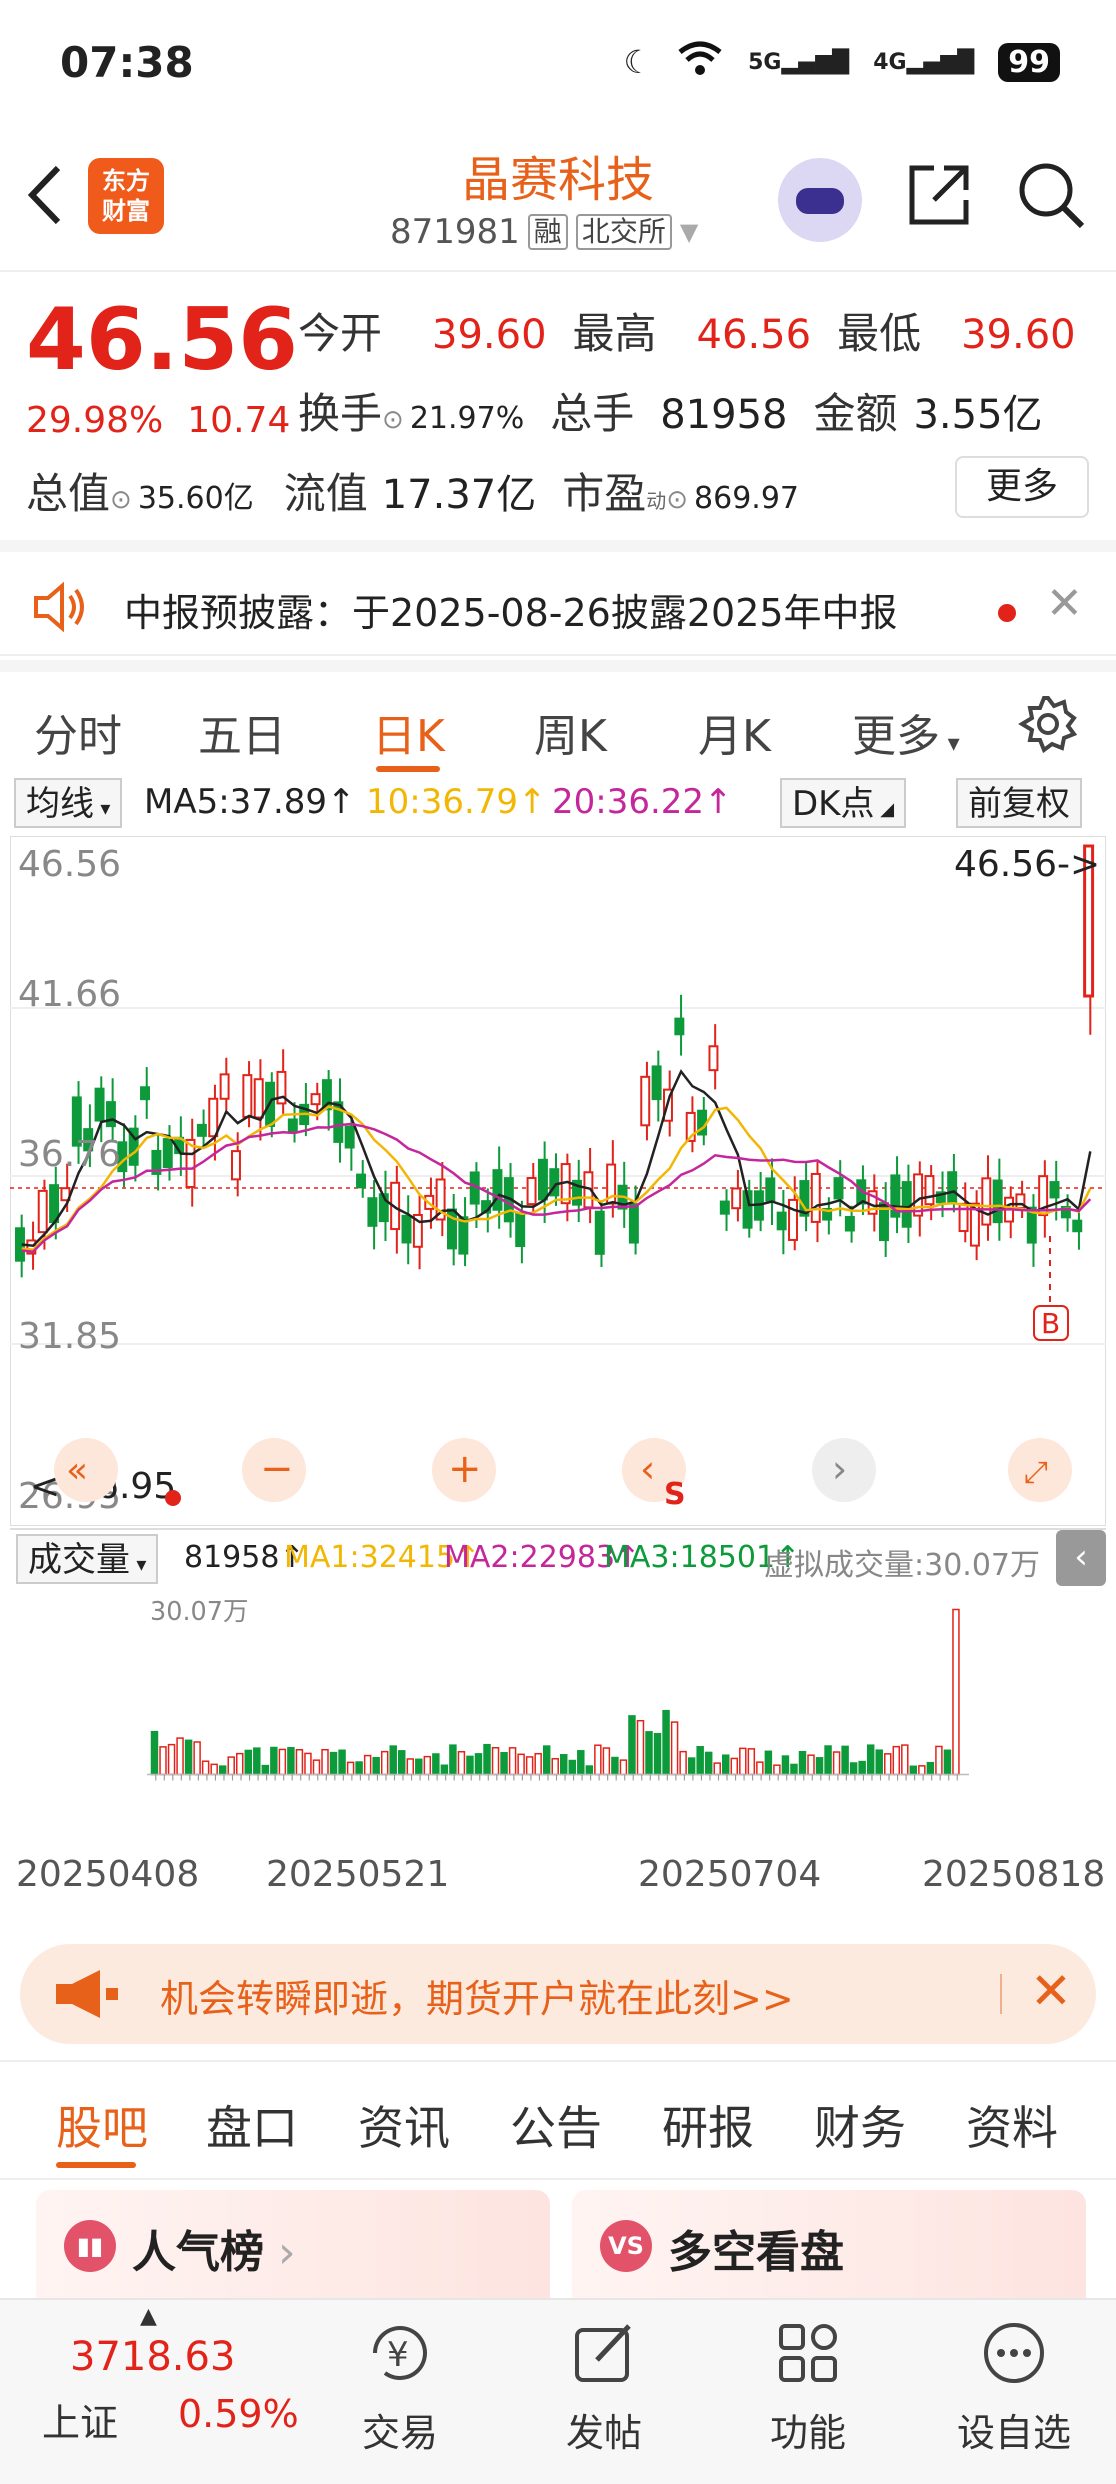  What do you see at coordinates (148, 2316) in the screenshot?
I see `expand-up-icon: ▲` at bounding box center [148, 2316].